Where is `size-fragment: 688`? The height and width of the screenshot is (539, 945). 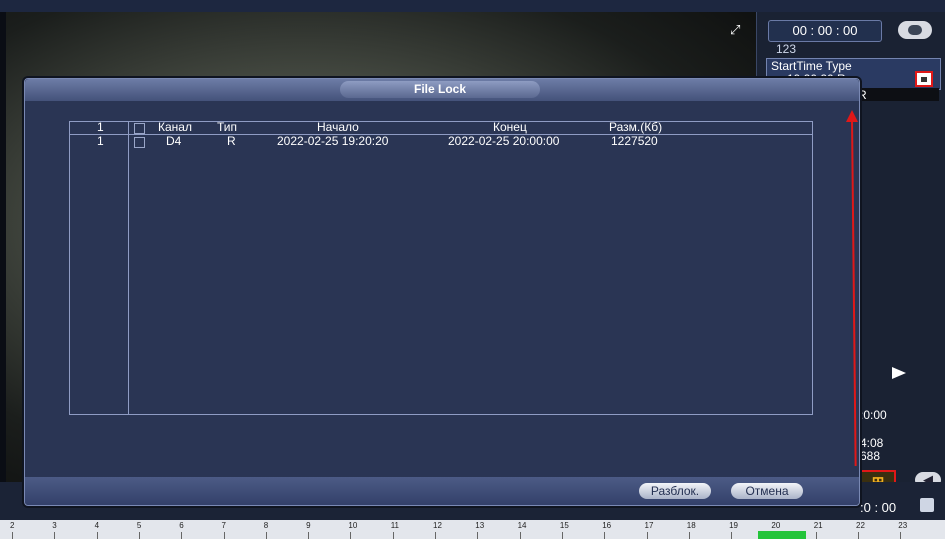 size-fragment: 688 is located at coordinates (870, 456).